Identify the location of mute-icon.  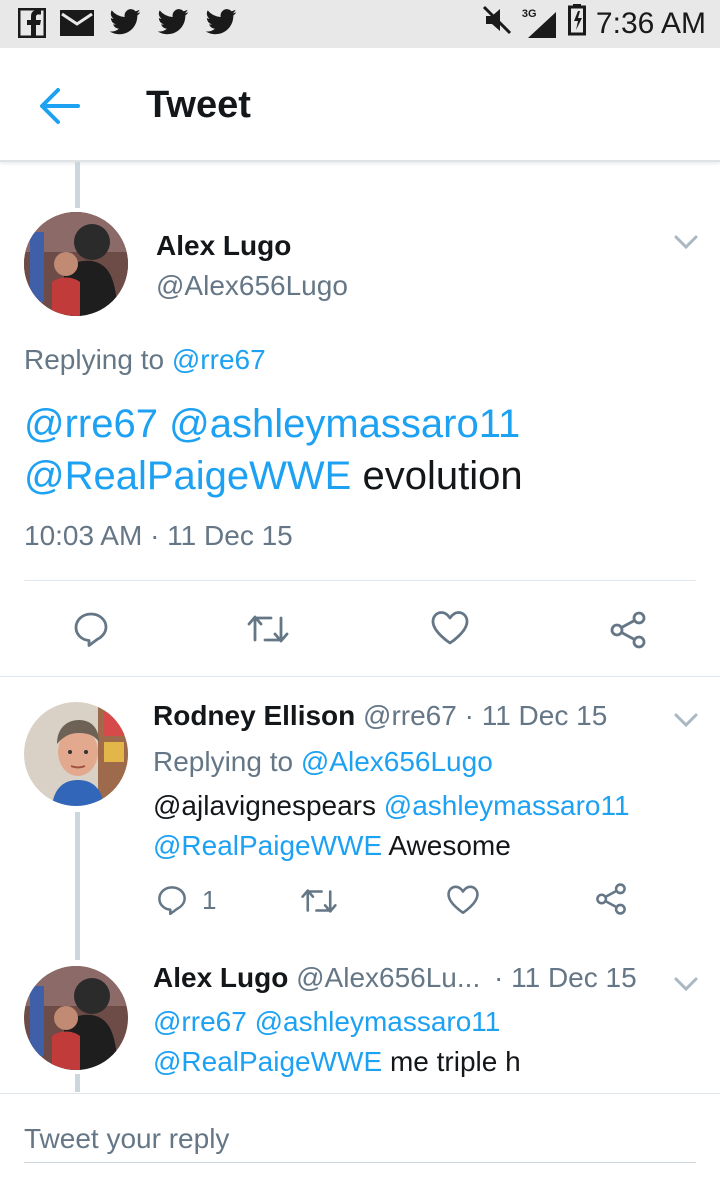
(497, 24).